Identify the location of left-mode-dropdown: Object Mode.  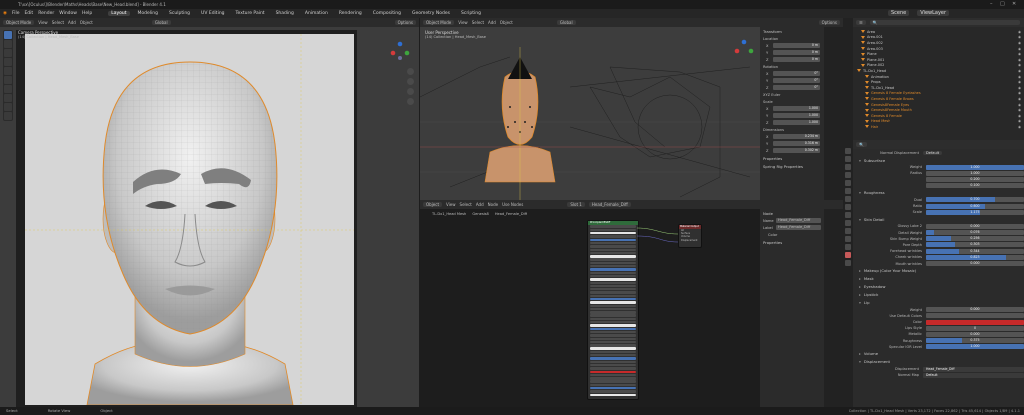
(19, 22).